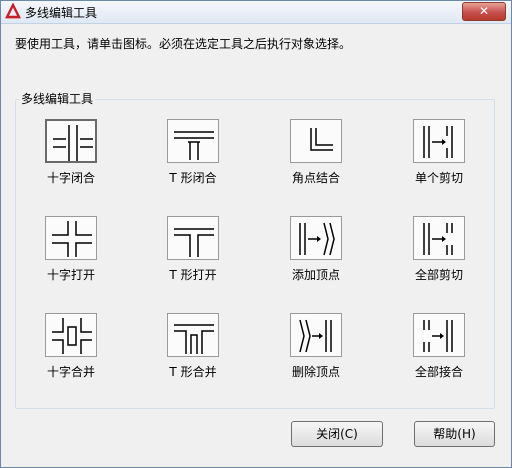  Describe the element at coordinates (256, 12) in the screenshot. I see `title-bar: 多线编辑工具 ✕` at that location.